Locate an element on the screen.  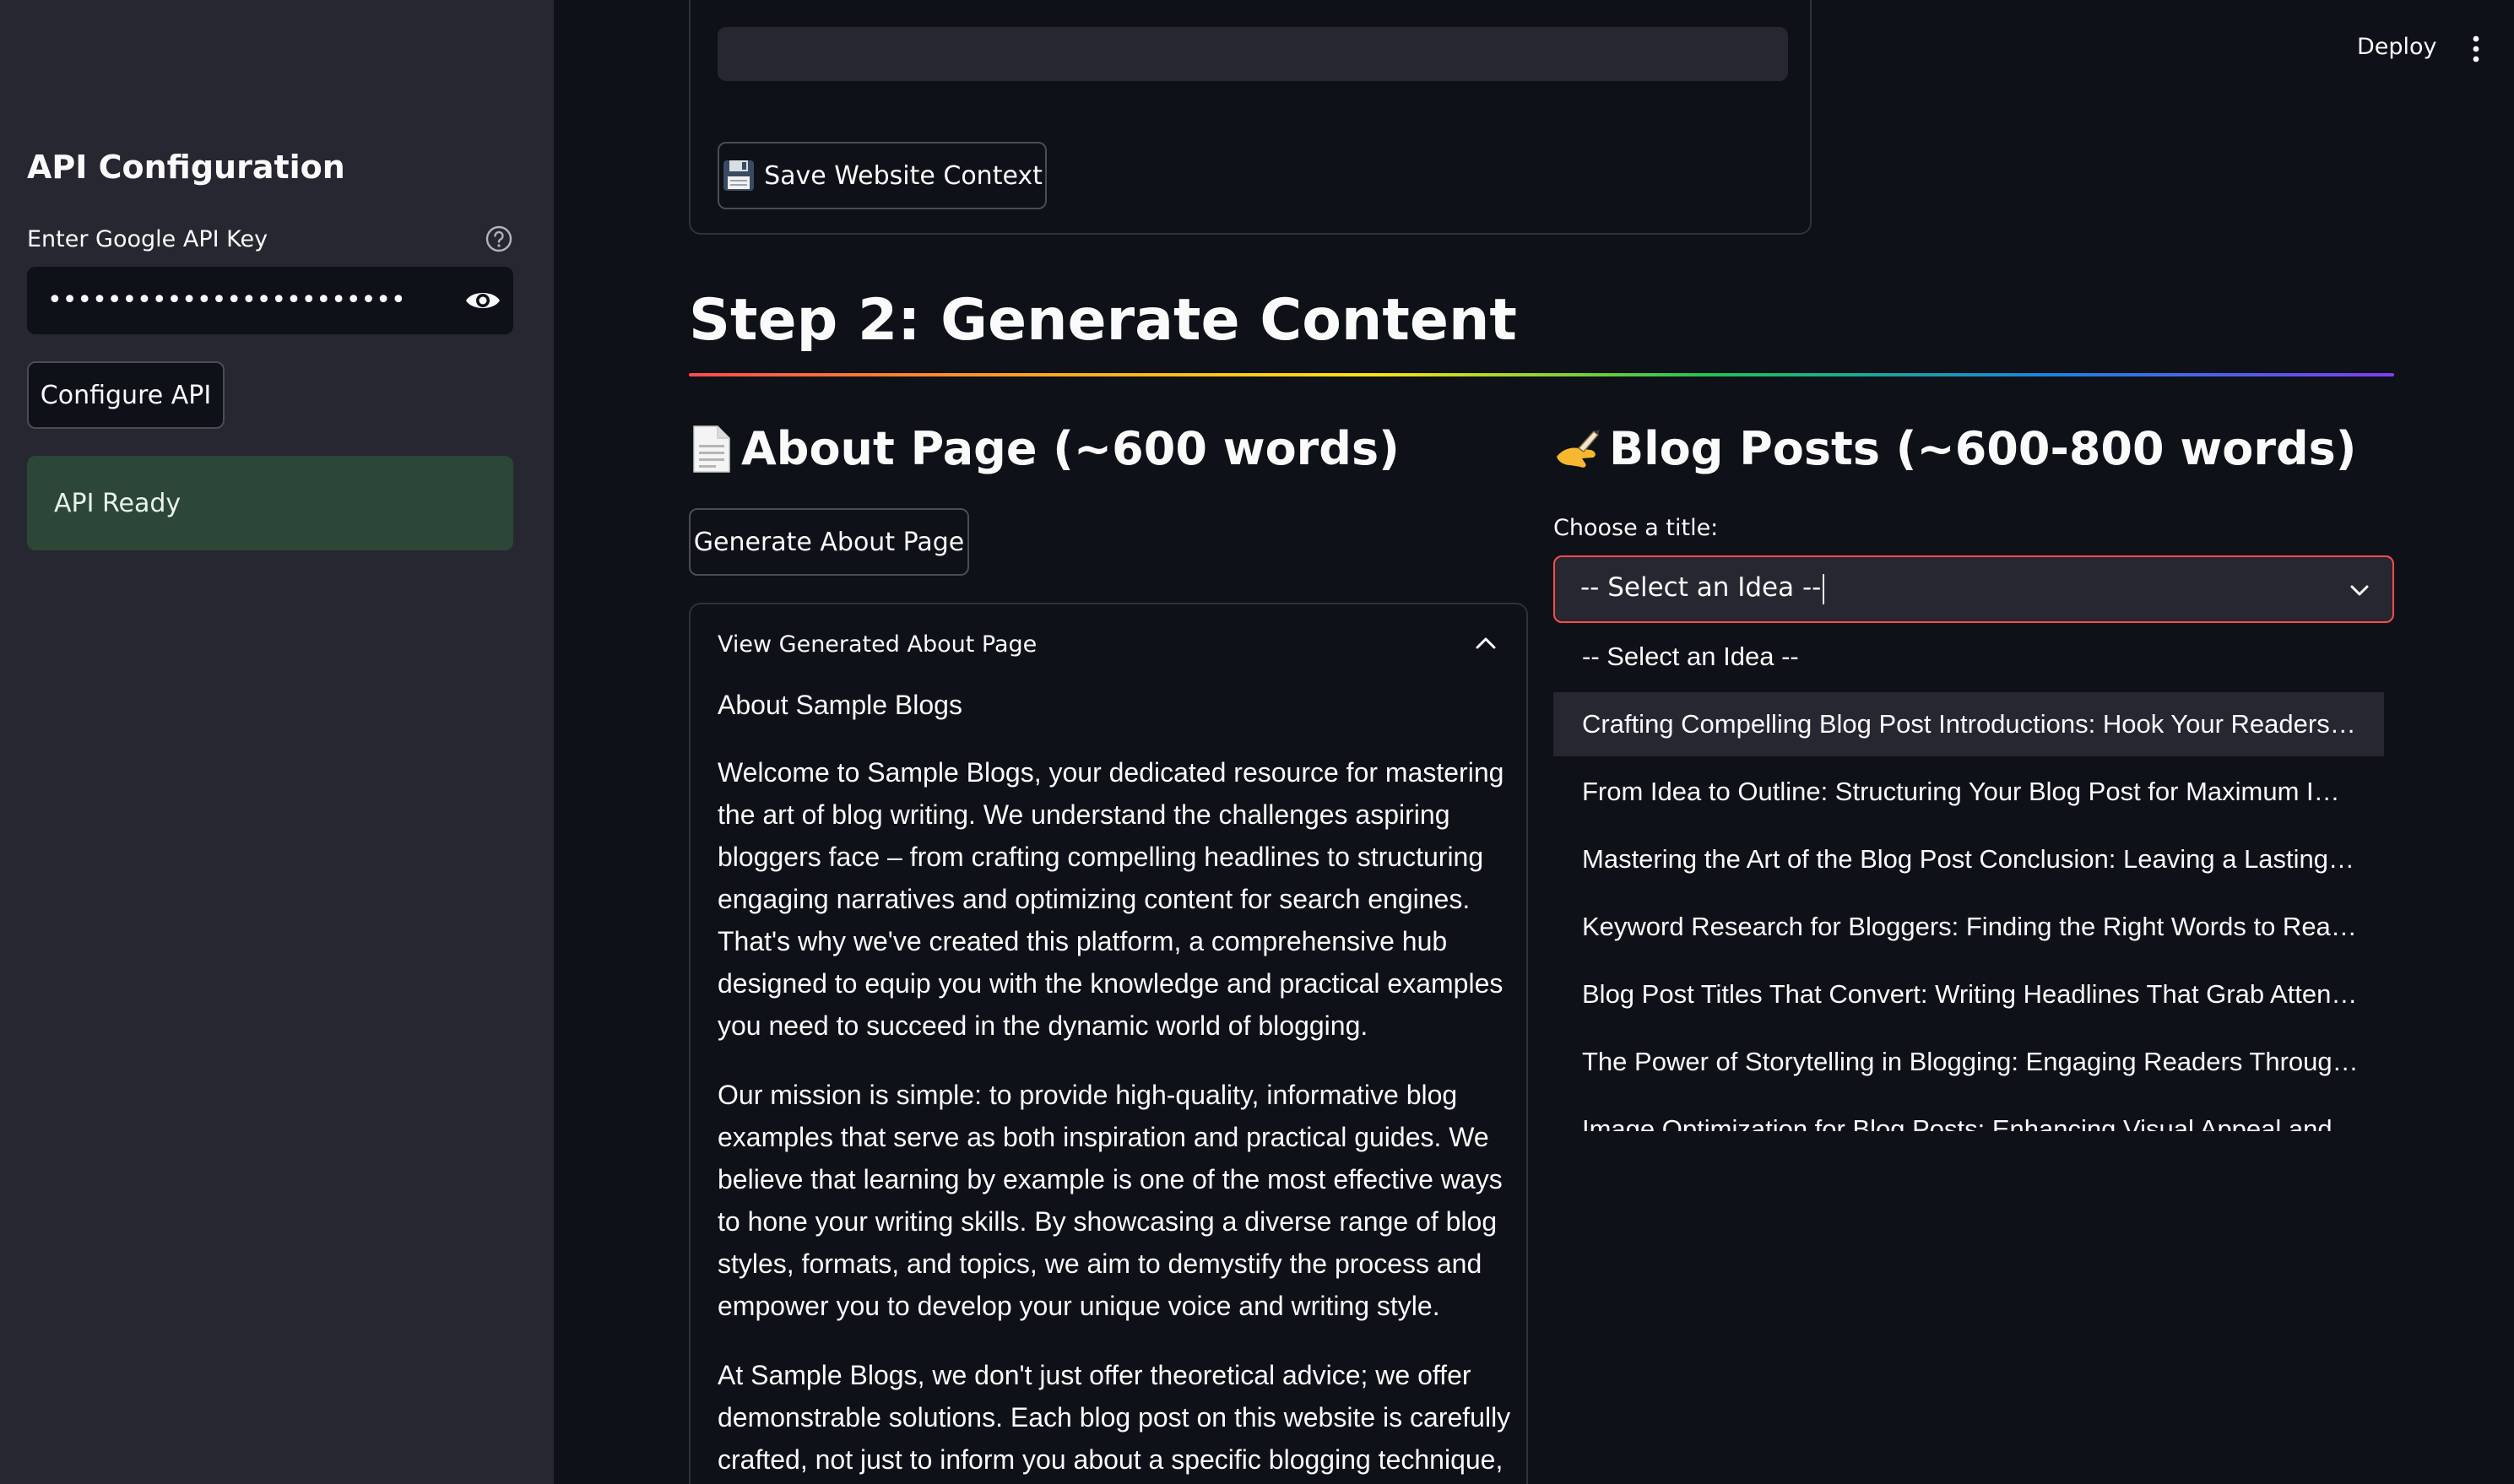
website-context-form: Save Website Context is located at coordinates (1250, 117).